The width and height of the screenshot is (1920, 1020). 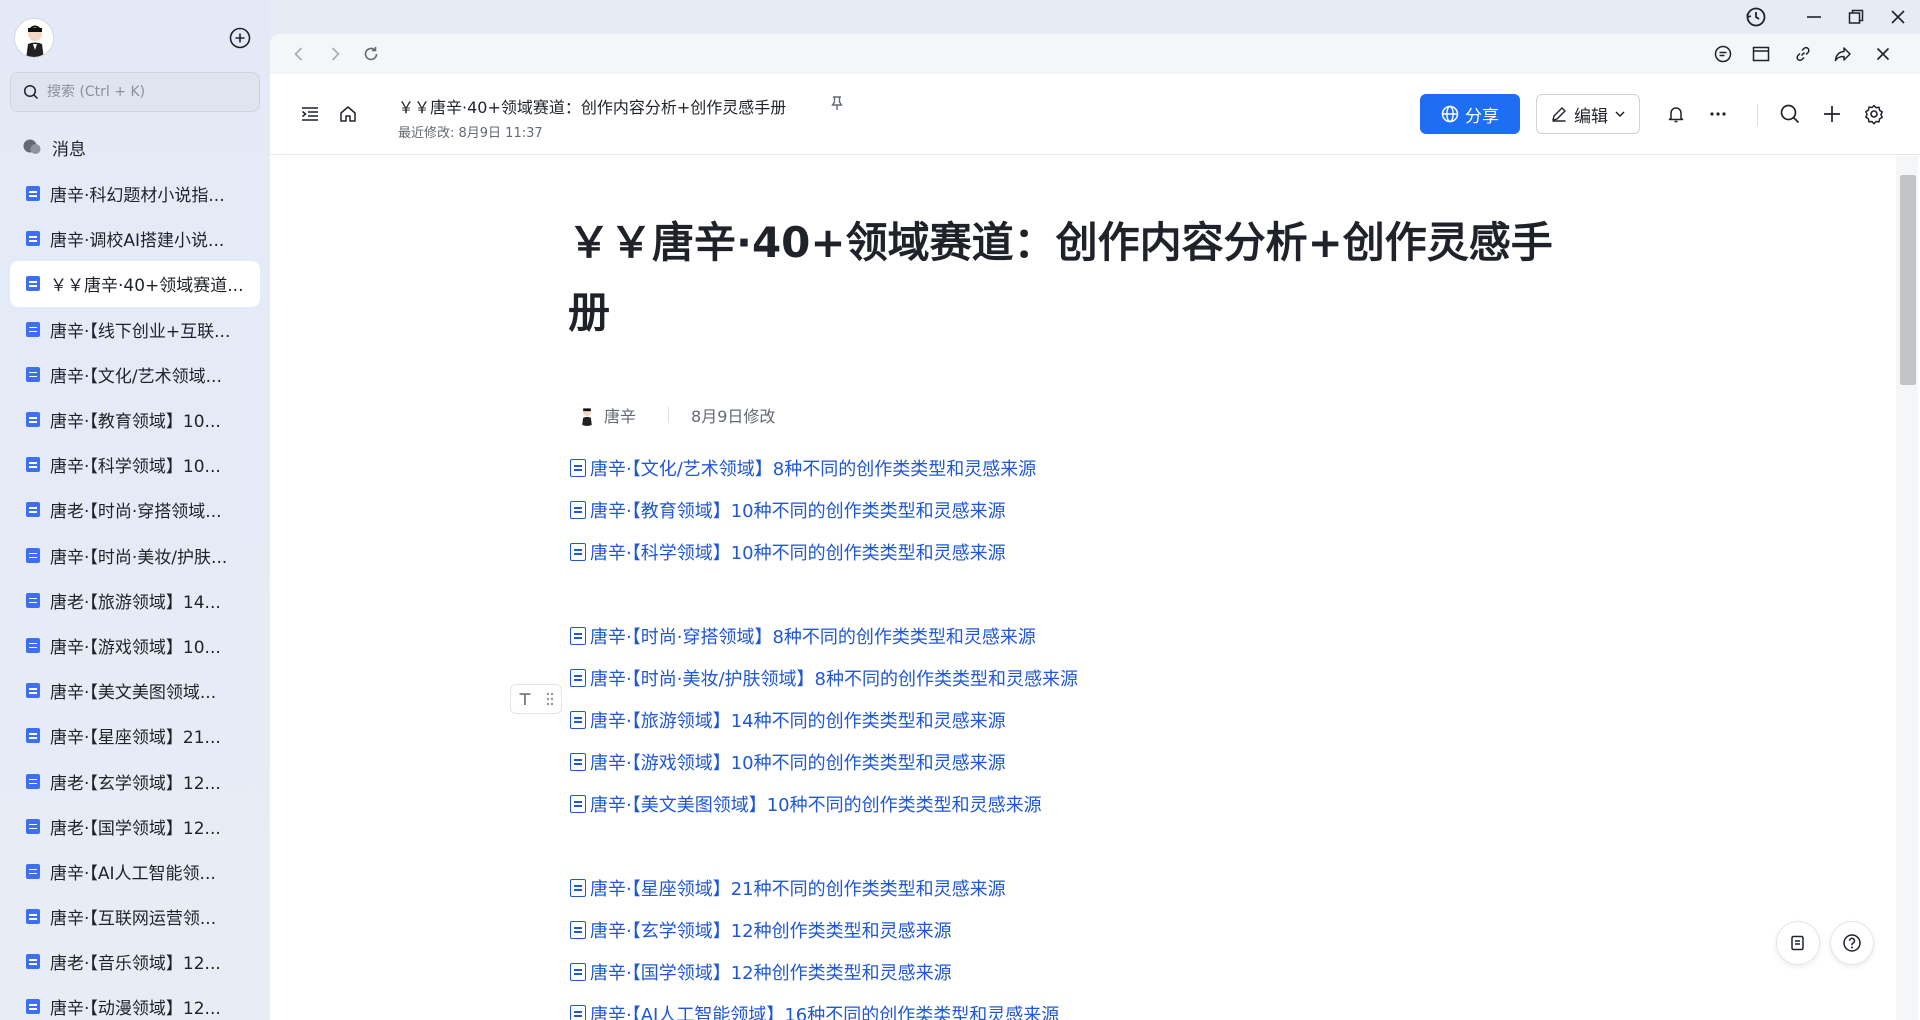 What do you see at coordinates (1883, 54) in the screenshot?
I see `close-tab-icon` at bounding box center [1883, 54].